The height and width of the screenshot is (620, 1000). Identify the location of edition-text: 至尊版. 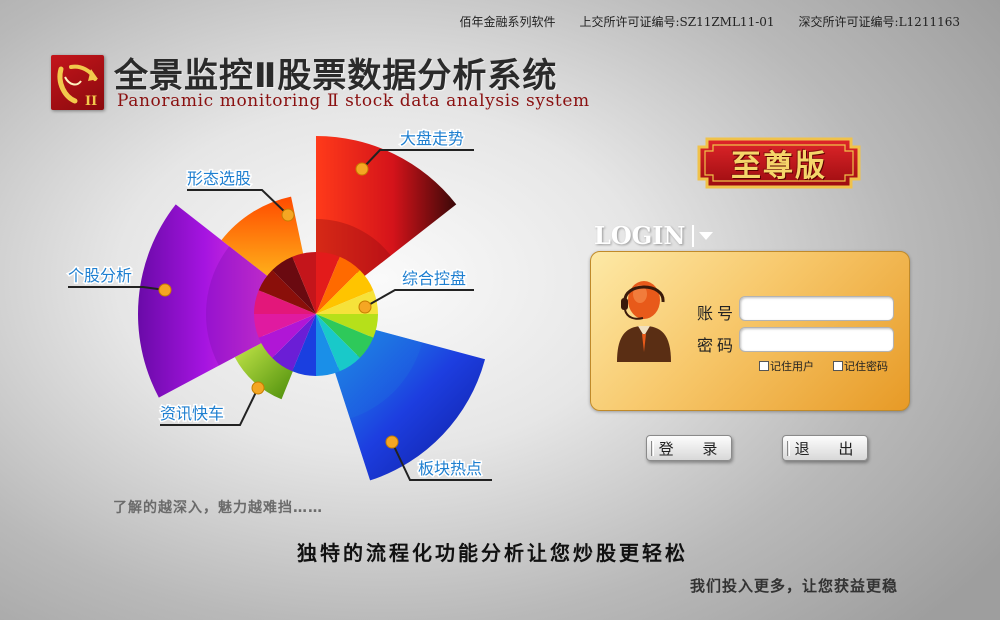
(779, 166).